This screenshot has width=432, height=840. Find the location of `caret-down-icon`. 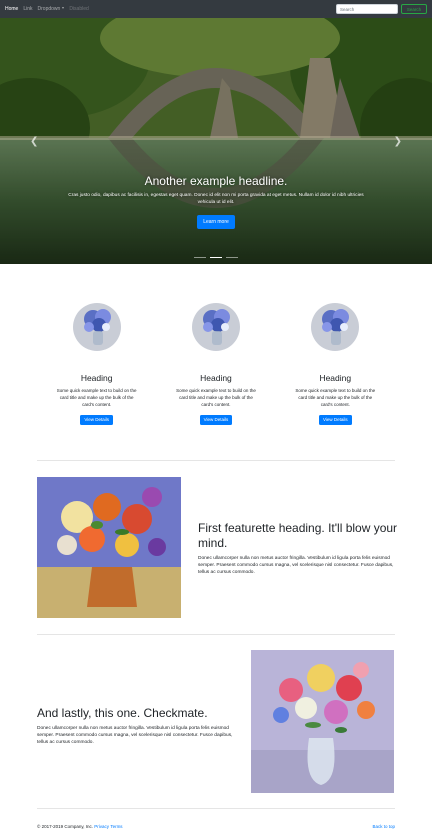

caret-down-icon is located at coordinates (63, 8).